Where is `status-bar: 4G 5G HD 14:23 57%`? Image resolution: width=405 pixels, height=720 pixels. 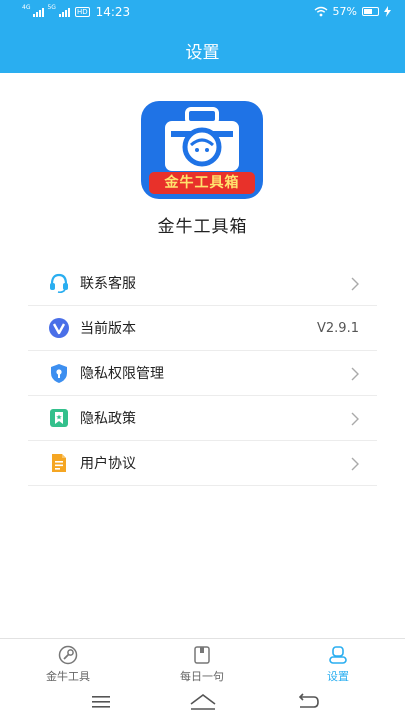 status-bar: 4G 5G HD 14:23 57% is located at coordinates (202, 12).